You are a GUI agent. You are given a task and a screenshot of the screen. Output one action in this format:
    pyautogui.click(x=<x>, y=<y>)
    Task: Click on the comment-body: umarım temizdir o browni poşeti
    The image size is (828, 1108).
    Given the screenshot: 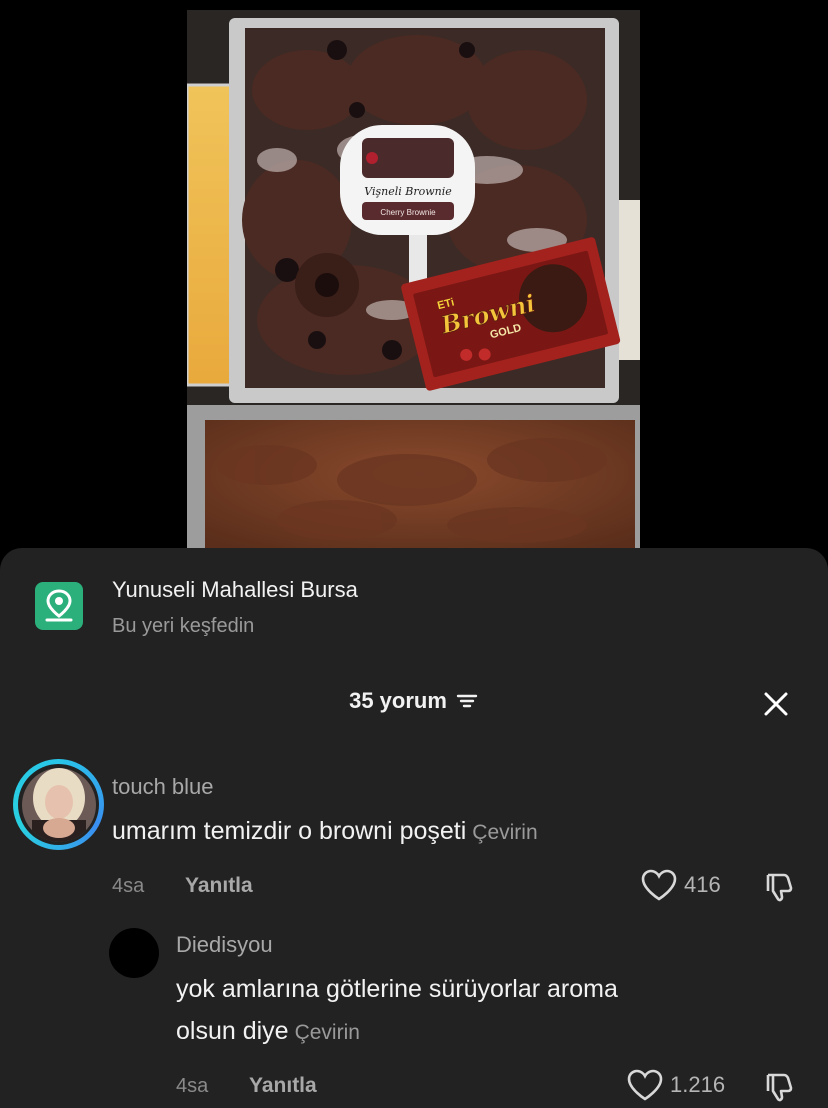 What is the action you would take?
    pyautogui.click(x=289, y=831)
    